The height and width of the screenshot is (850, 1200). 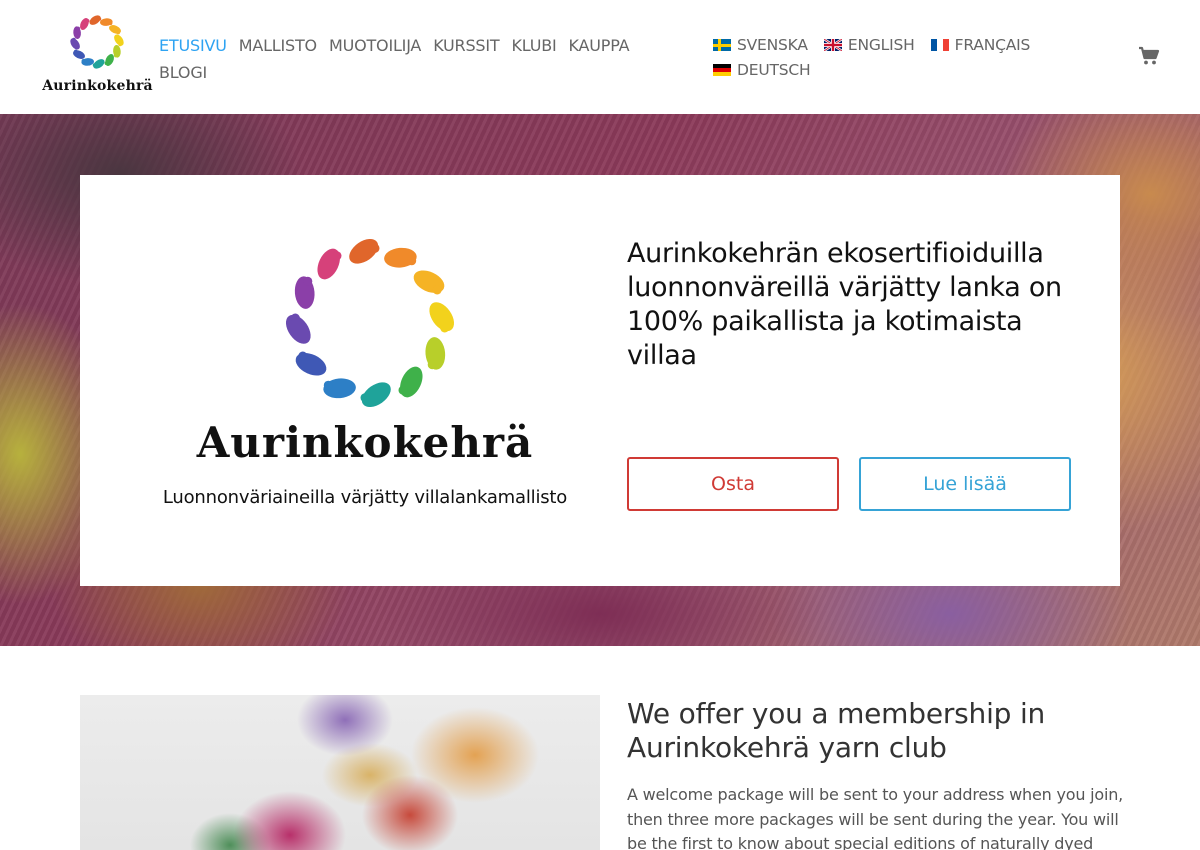 I want to click on buy-button: Osta, so click(x=733, y=484).